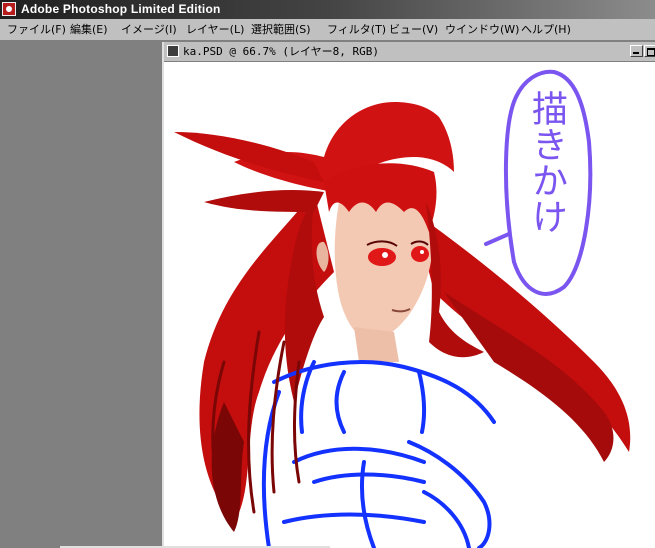 The image size is (655, 548). What do you see at coordinates (378, 454) in the screenshot?
I see `sketch-body` at bounding box center [378, 454].